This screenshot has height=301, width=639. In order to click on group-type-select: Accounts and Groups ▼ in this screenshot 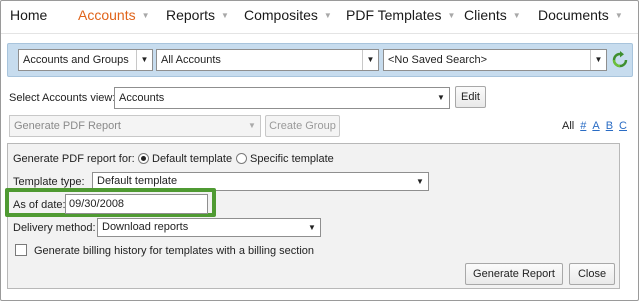, I will do `click(85, 60)`.